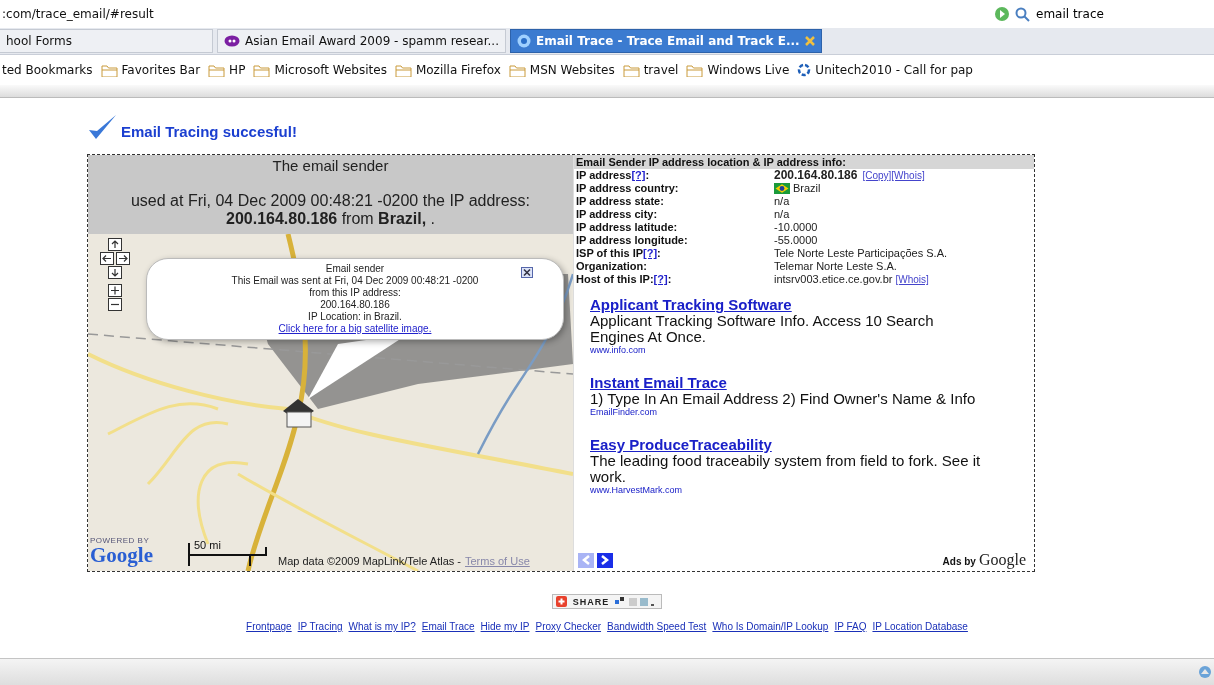 This screenshot has height=685, width=1214. I want to click on info-label: IP address, so click(604, 175).